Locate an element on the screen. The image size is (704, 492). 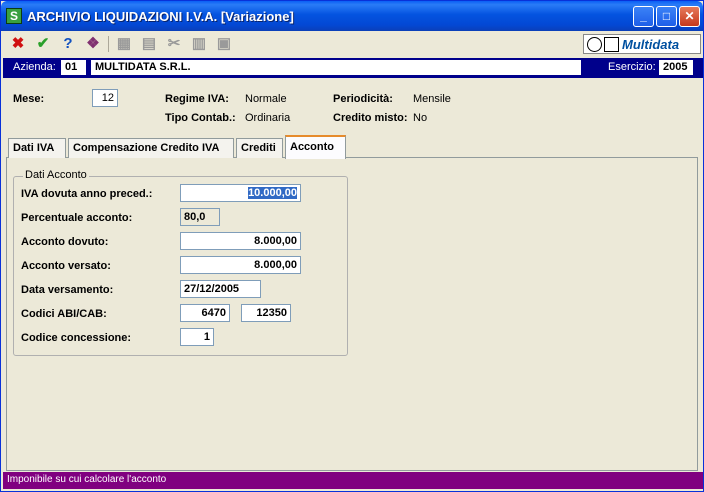
edit-icon: ▤ is located at coordinates (149, 44).